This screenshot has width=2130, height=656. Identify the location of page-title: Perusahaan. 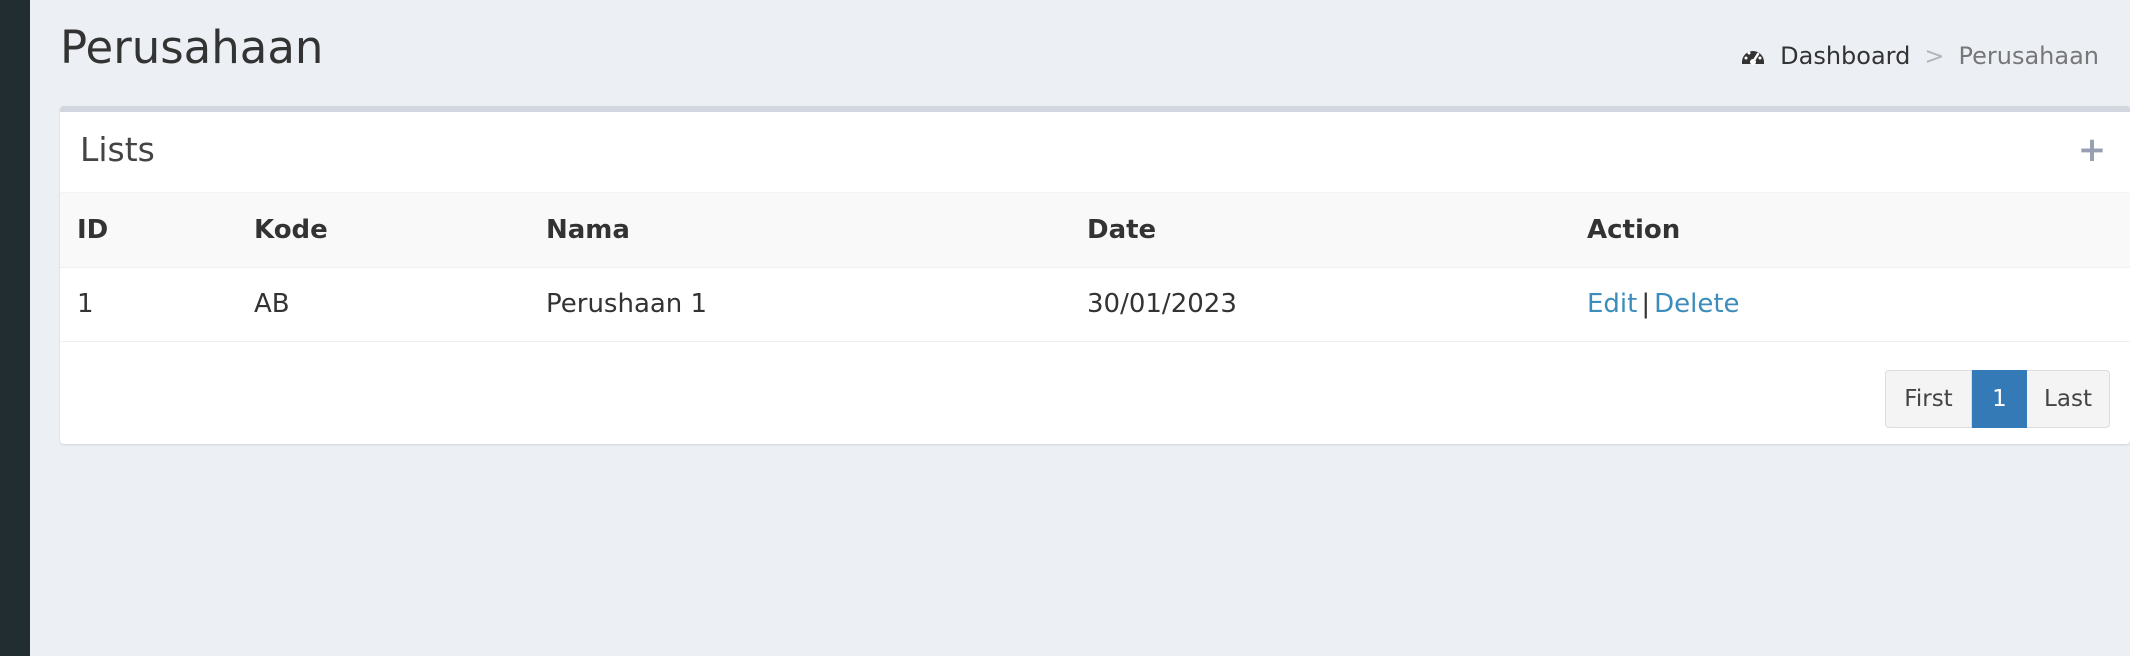
(192, 47).